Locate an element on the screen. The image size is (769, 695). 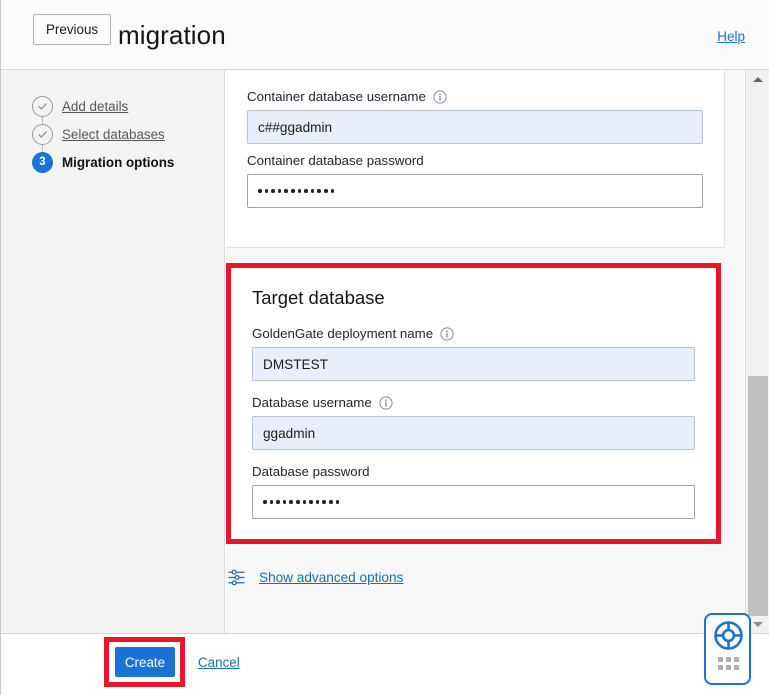
container-password-input is located at coordinates (475, 191).